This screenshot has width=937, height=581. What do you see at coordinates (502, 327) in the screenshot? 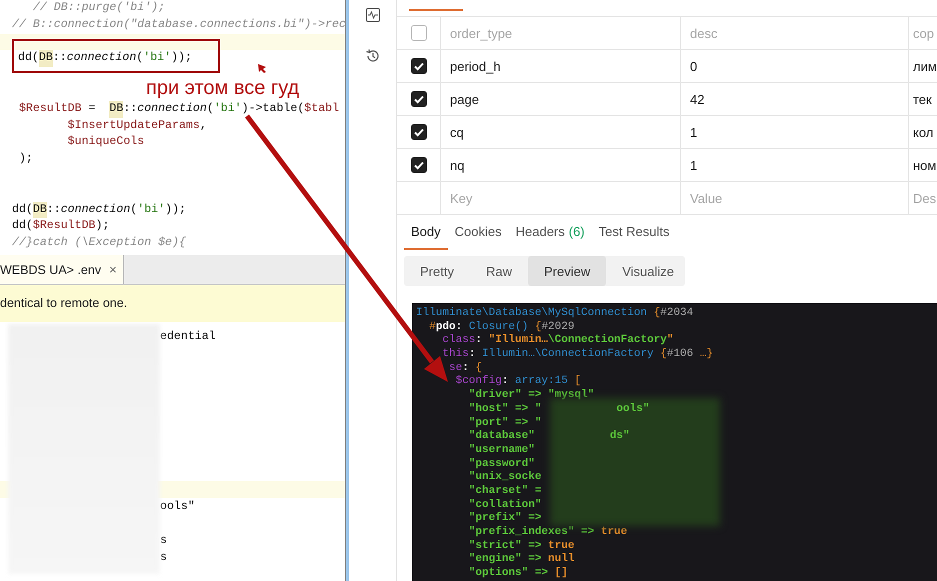
I see `dump-line: #pdo: Closure() {#2029` at bounding box center [502, 327].